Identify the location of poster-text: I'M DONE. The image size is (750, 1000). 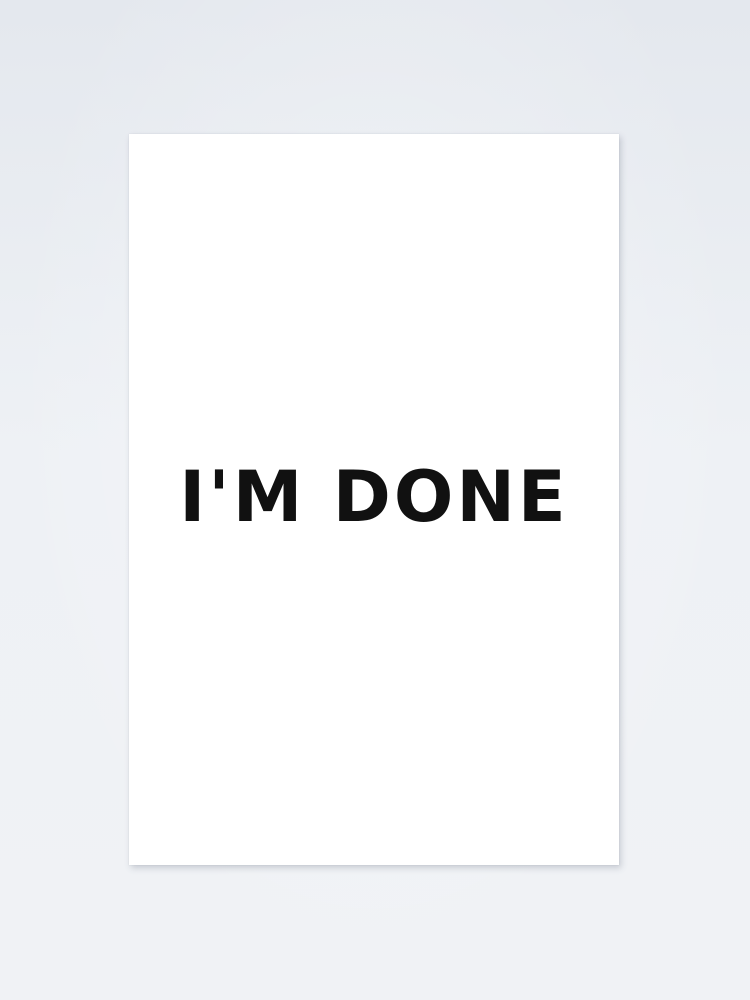
(374, 497).